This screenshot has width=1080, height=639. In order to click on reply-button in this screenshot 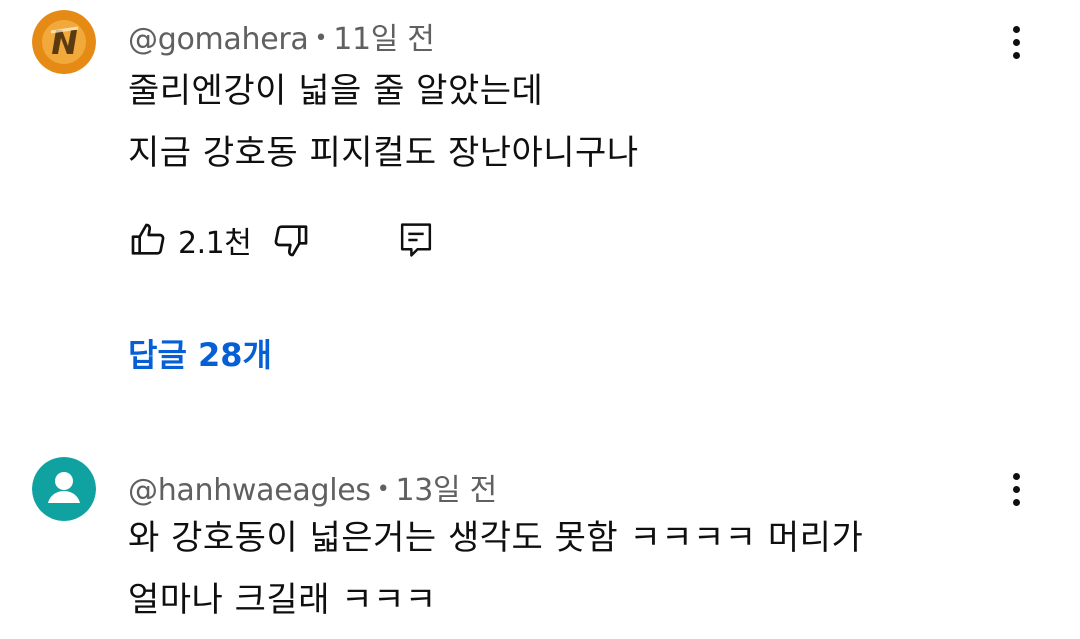, I will do `click(416, 240)`.